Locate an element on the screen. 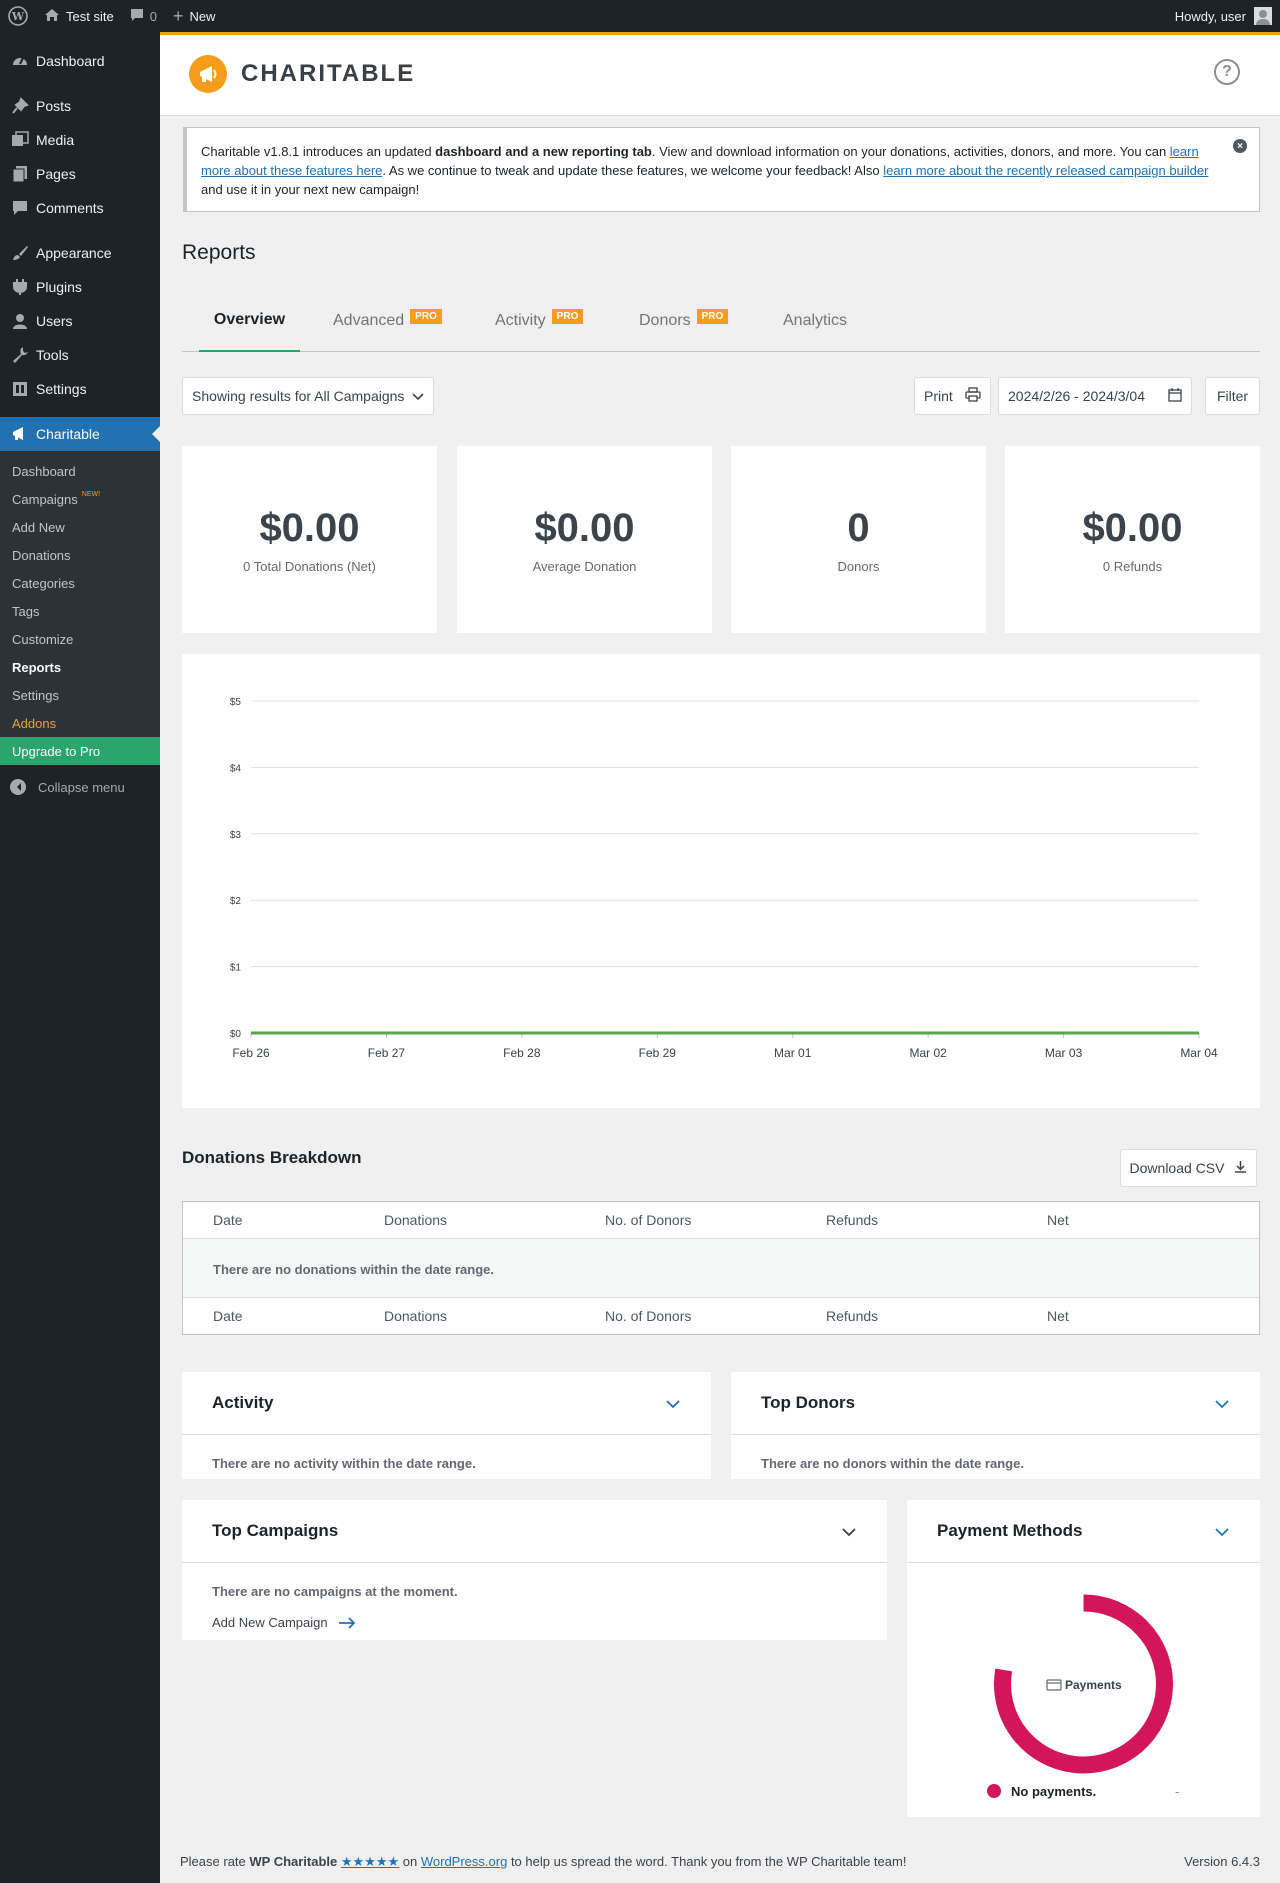  tab-analytics: Analytics is located at coordinates (815, 321).